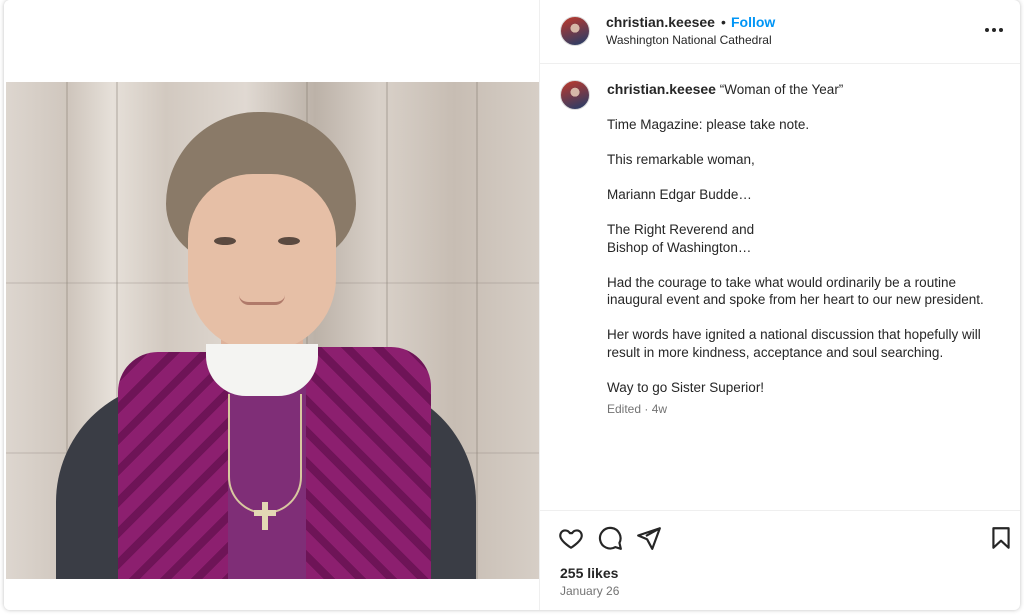 This screenshot has height=616, width=1024. I want to click on pillar-line, so click(477, 330).